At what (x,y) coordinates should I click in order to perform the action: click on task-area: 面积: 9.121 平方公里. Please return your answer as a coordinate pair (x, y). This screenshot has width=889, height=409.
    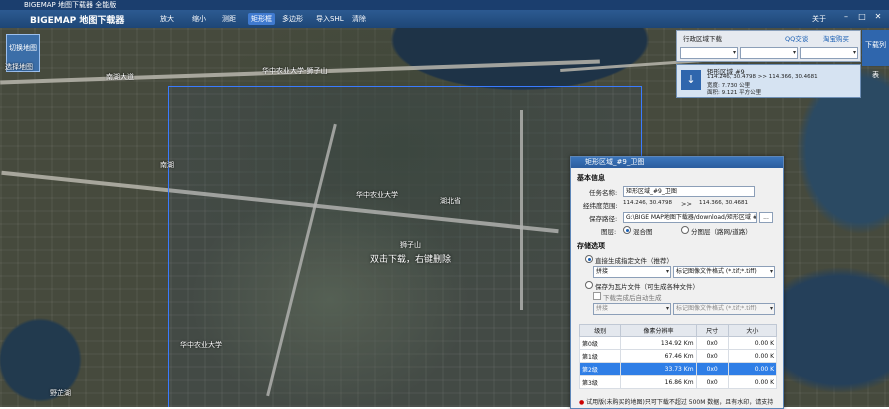
    Looking at the image, I should click on (734, 93).